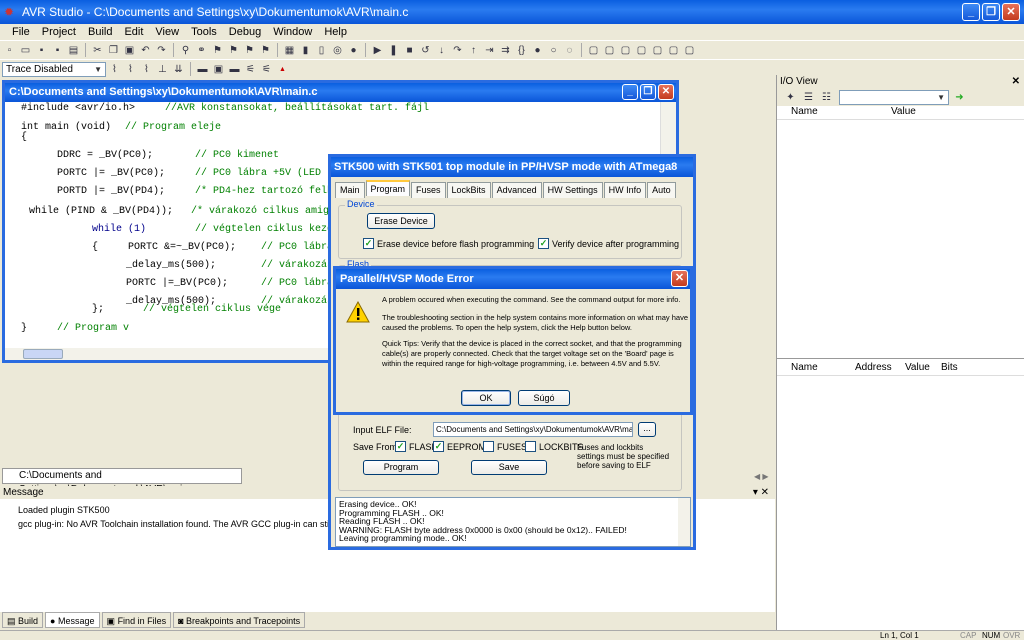 The height and width of the screenshot is (640, 1024). I want to click on window-7-icon: ▢, so click(689, 50).